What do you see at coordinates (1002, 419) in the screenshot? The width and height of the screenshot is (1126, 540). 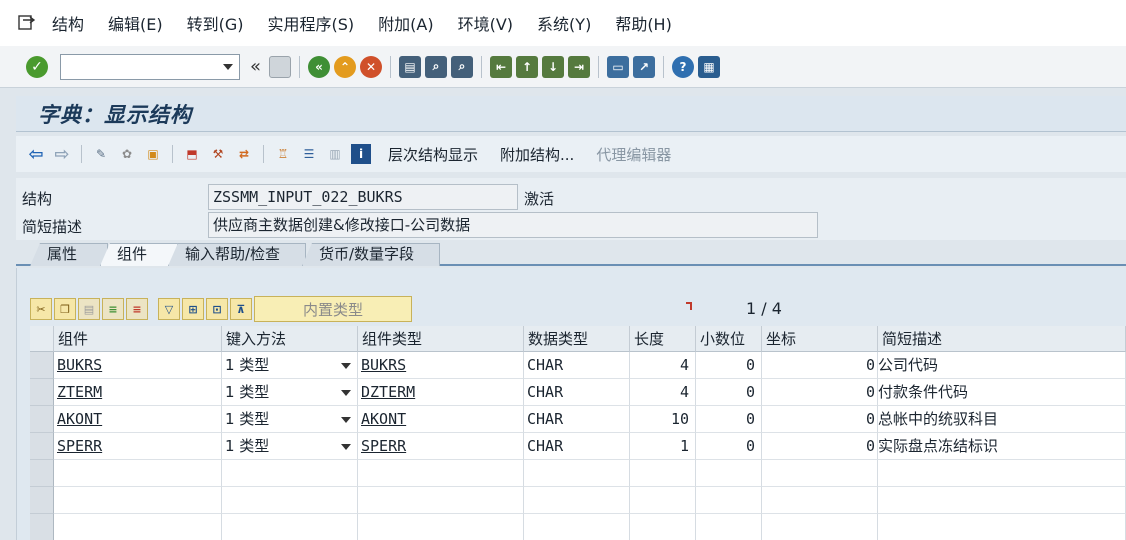 I see `table-cell-short-description: 总帐中的统驭科目` at bounding box center [1002, 419].